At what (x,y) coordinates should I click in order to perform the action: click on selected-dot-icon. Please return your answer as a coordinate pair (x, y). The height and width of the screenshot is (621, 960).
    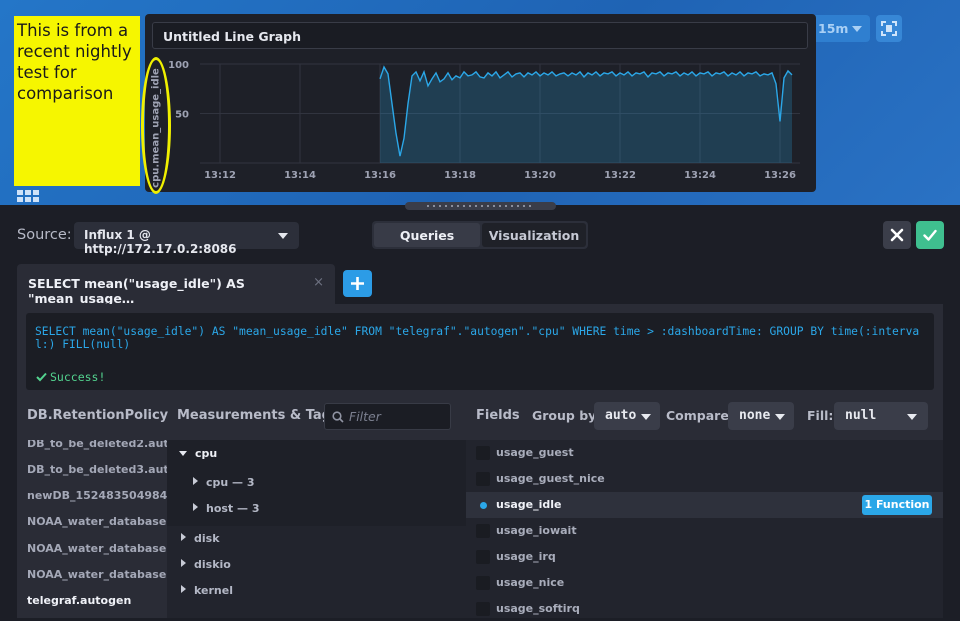
    Looking at the image, I should click on (483, 505).